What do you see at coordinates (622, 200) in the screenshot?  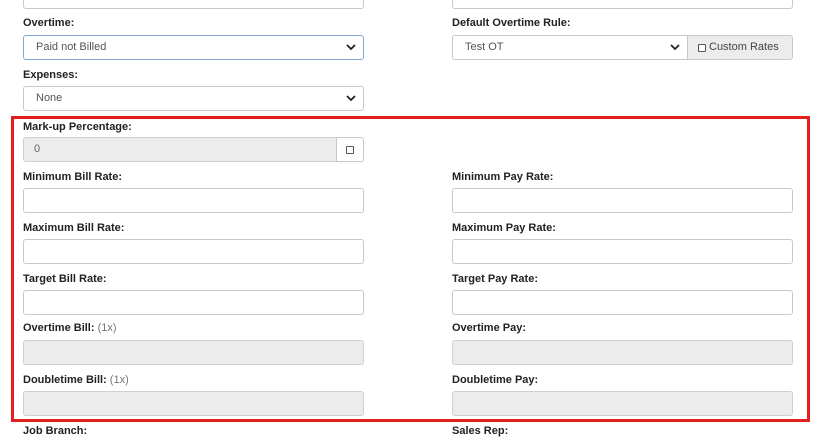 I see `minimum-pay-rate-input` at bounding box center [622, 200].